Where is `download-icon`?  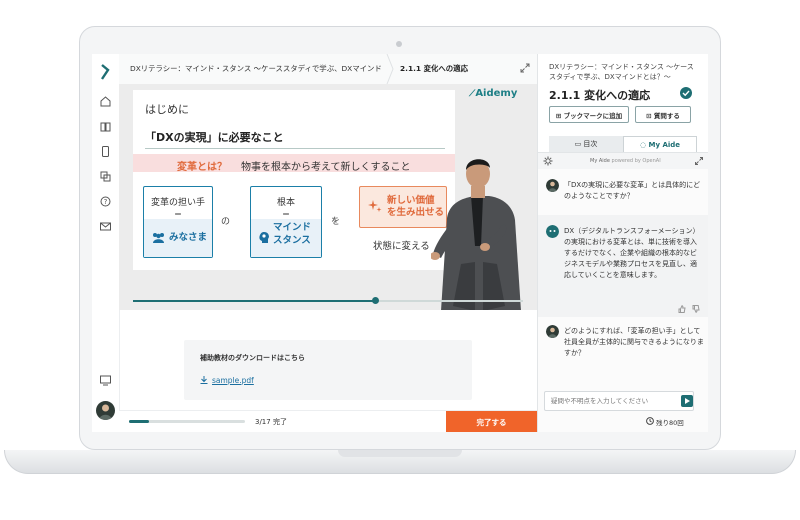 download-icon is located at coordinates (204, 380).